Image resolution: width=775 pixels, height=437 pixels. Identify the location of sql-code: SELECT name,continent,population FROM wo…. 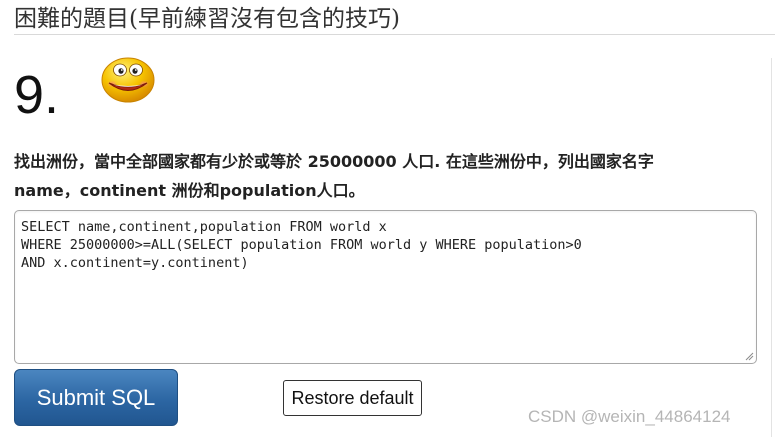
(301, 245).